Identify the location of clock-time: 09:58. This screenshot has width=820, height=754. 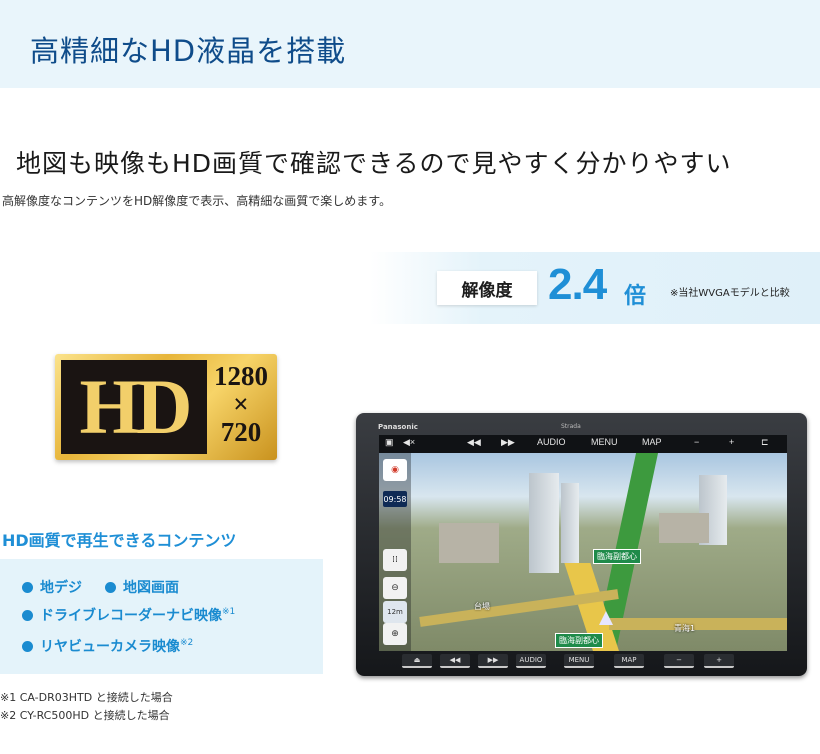
(395, 499).